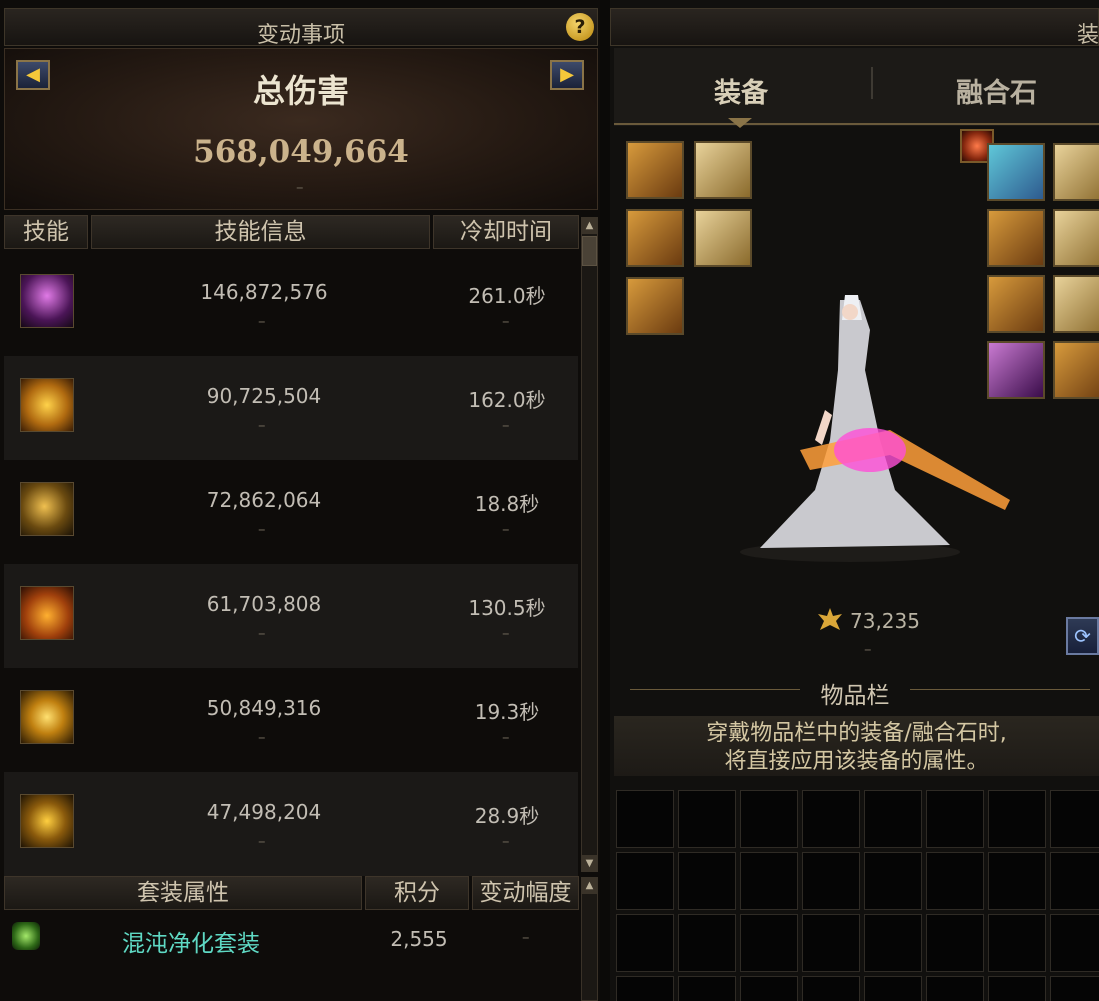  I want to click on panel-title: 变动事项, so click(300, 35).